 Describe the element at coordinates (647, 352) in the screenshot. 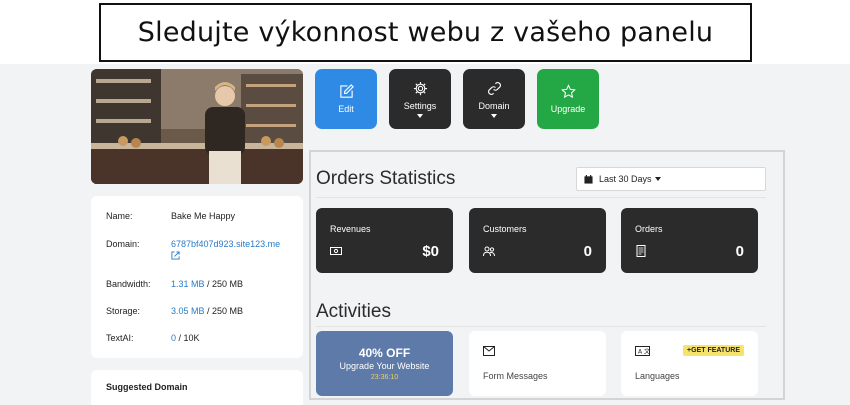

I see `svg-text: 文` at that location.